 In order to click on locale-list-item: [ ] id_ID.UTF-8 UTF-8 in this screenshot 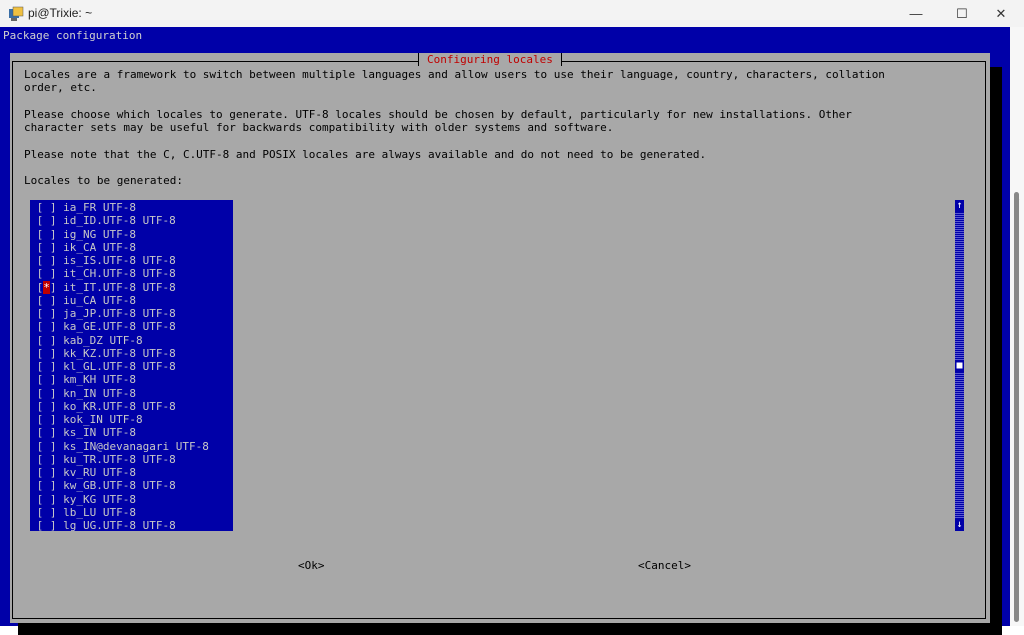, I will do `click(131, 220)`.